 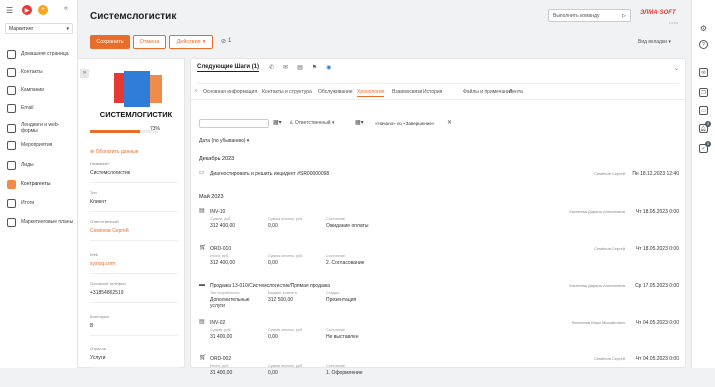 What do you see at coordinates (335, 92) in the screenshot?
I see `tab-2: Обслуживание` at bounding box center [335, 92].